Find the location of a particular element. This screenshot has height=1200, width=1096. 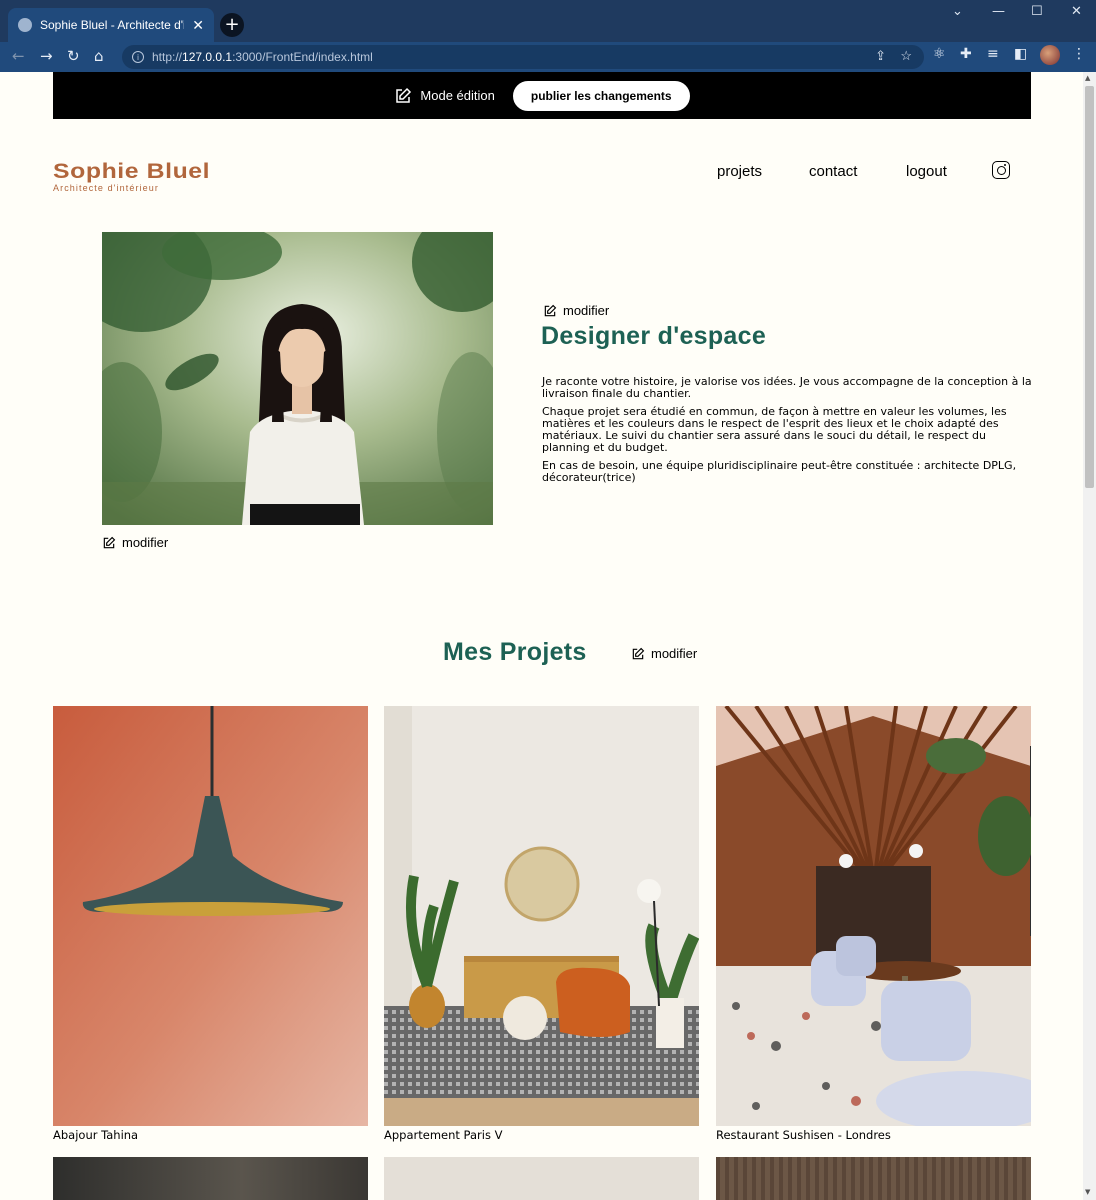

bookmark-star-icon: ☆ is located at coordinates (906, 56).